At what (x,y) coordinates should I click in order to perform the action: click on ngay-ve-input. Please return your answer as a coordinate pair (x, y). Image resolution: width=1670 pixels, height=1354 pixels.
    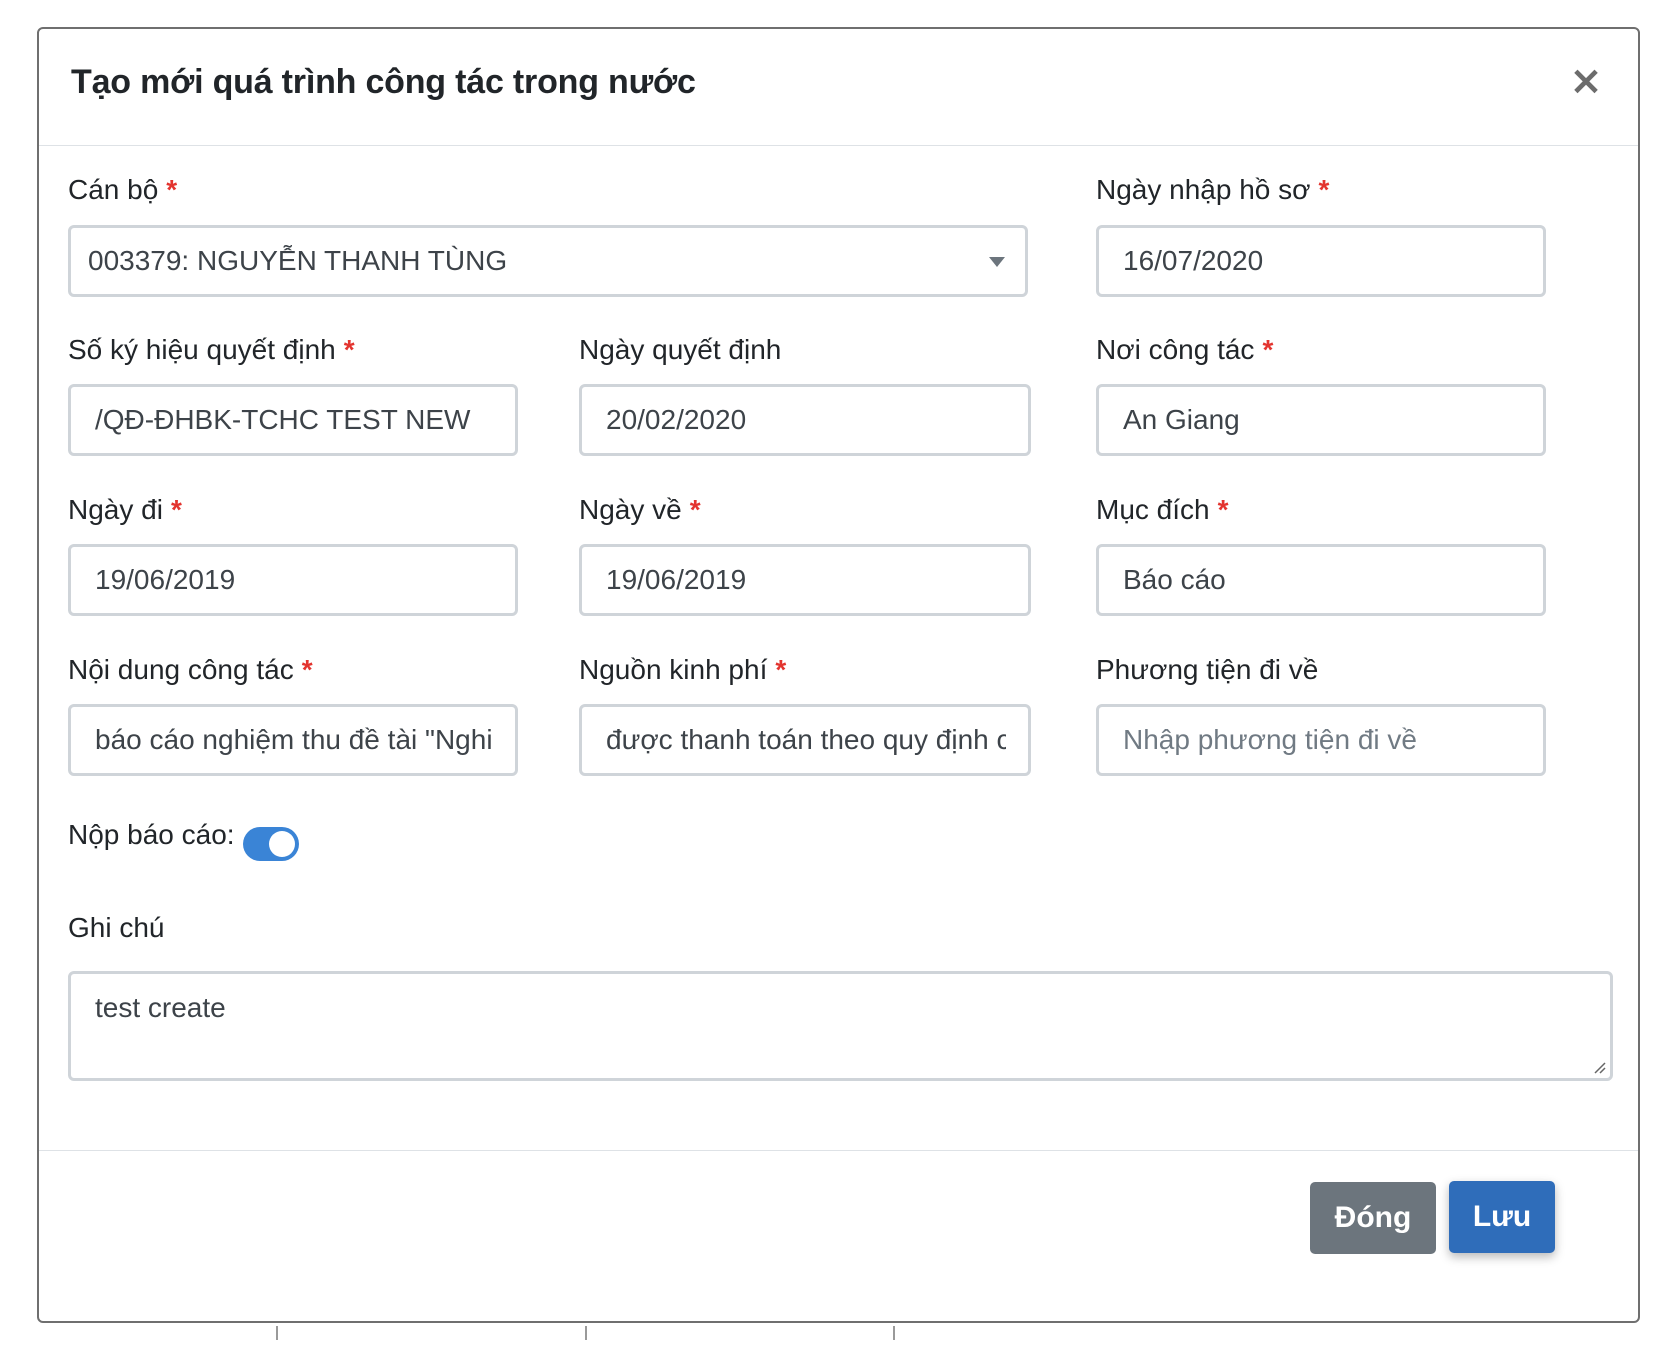
    Looking at the image, I should click on (805, 580).